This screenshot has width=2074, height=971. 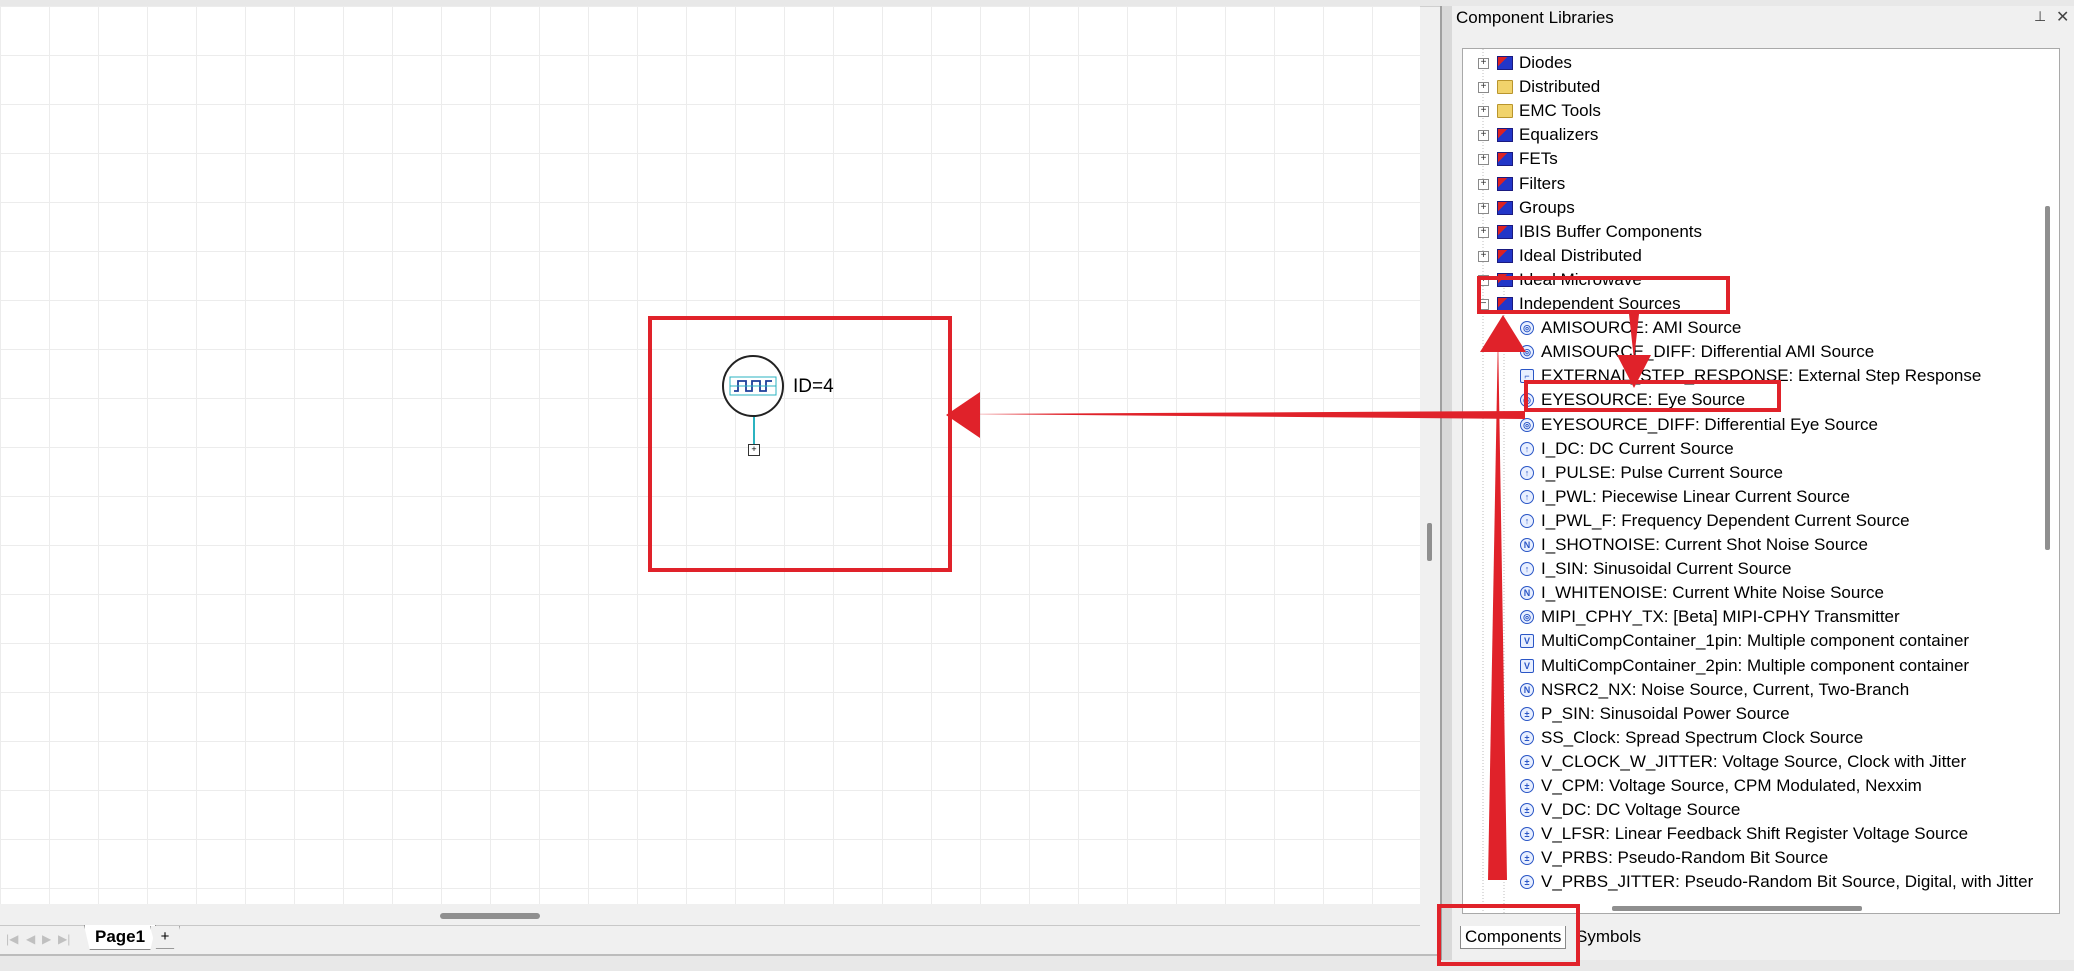 I want to click on tab-page1: Page1, so click(x=120, y=937).